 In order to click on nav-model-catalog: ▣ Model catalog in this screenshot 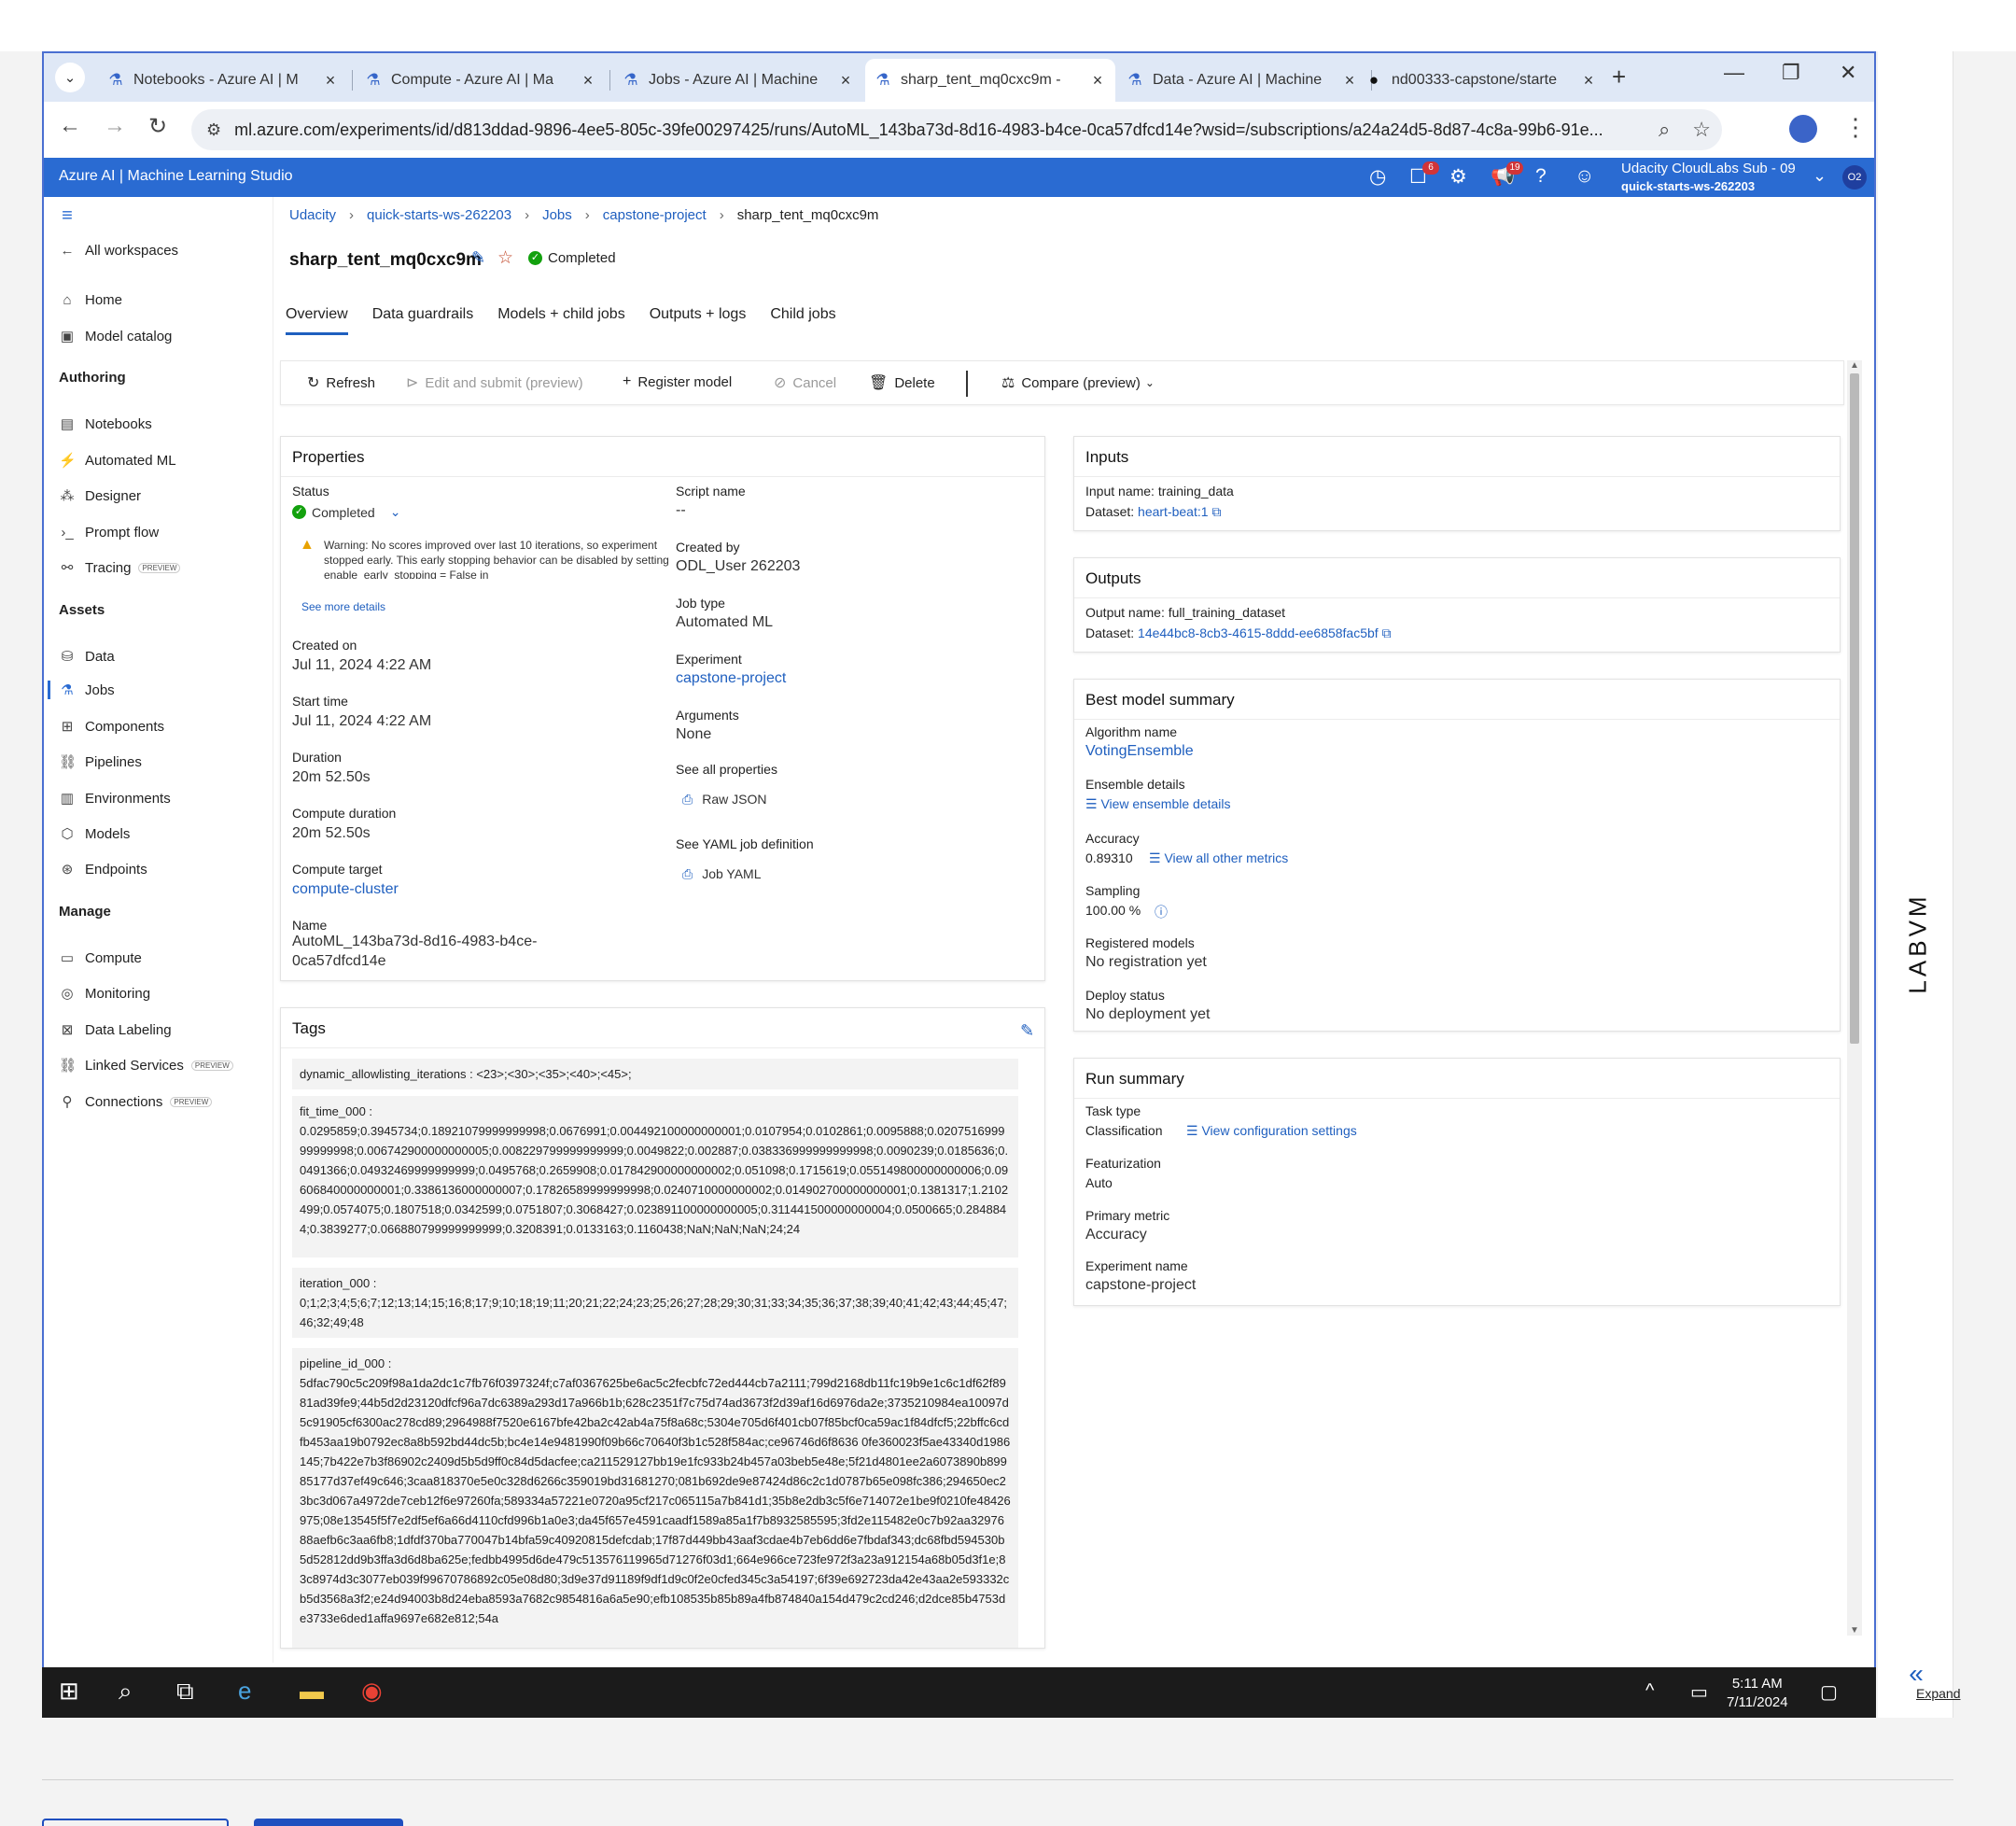, I will do `click(116, 336)`.